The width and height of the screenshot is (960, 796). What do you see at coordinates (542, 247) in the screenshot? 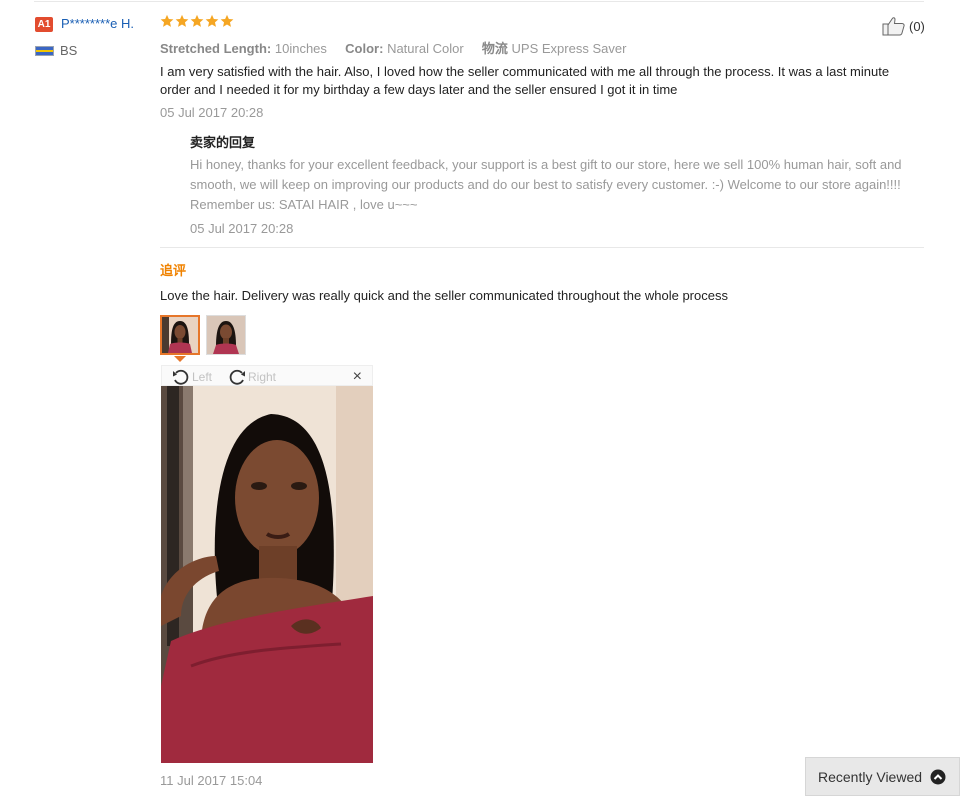
I see `divider` at bounding box center [542, 247].